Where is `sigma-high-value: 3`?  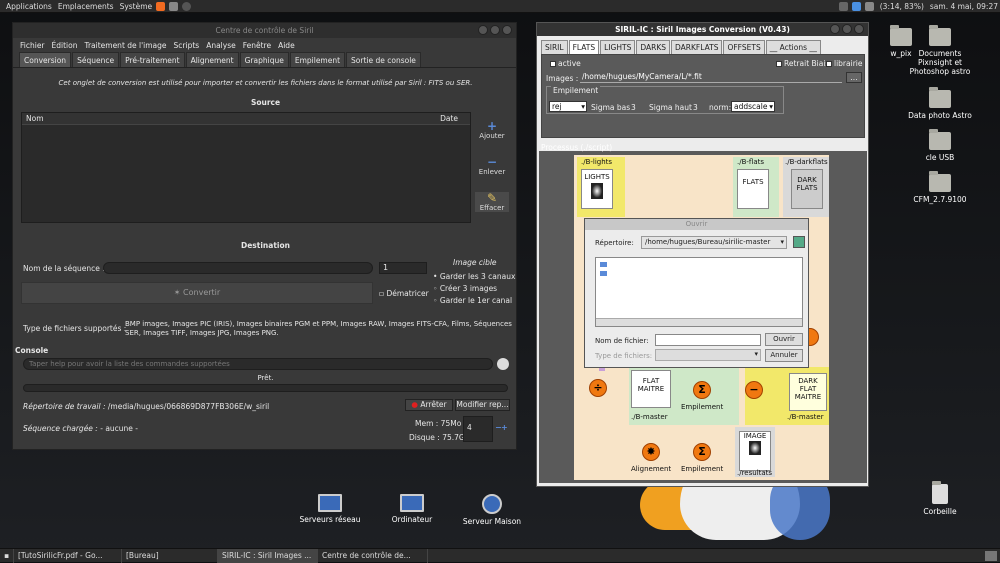
sigma-high-value: 3 is located at coordinates (695, 107).